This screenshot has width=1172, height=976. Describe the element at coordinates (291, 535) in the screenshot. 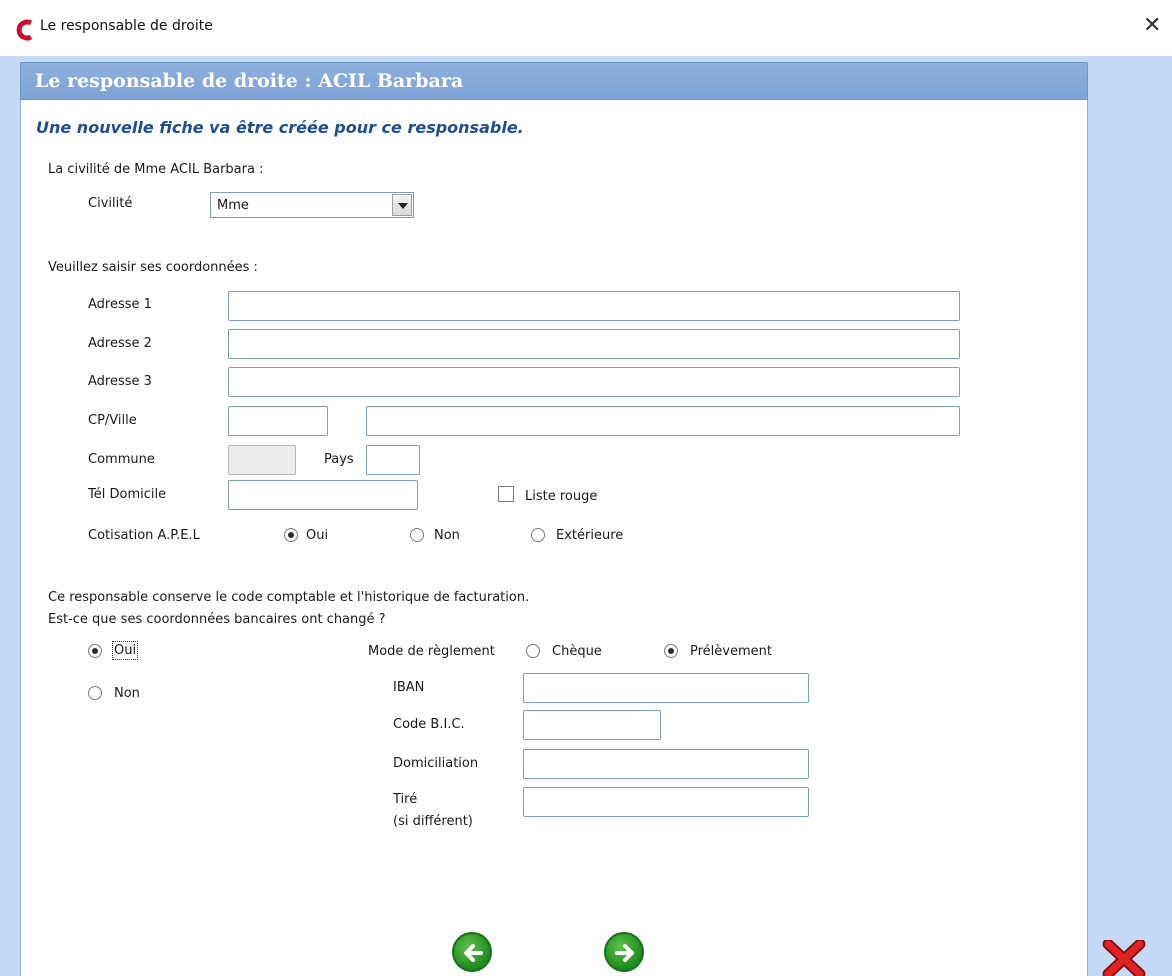

I see `cotisation-oui-radio` at that location.